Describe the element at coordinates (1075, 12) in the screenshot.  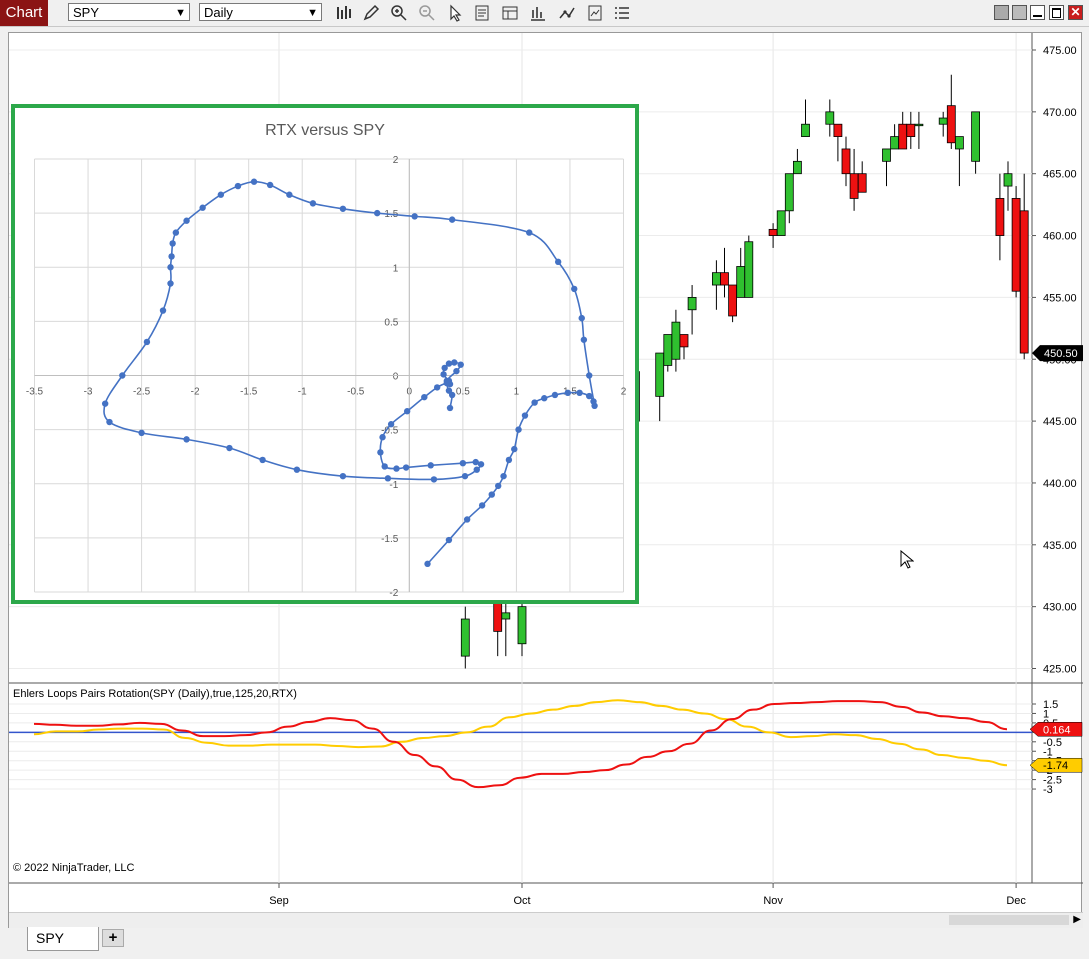
I see `close-icon: ✕` at that location.